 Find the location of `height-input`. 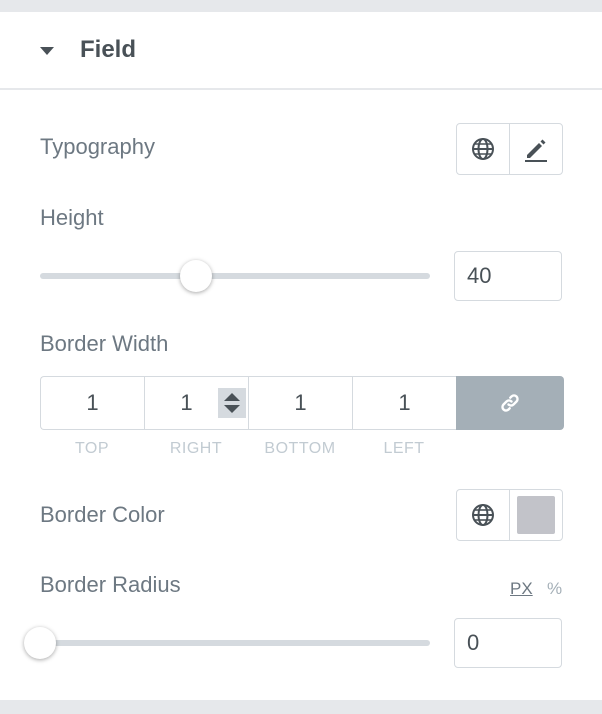

height-input is located at coordinates (508, 276).